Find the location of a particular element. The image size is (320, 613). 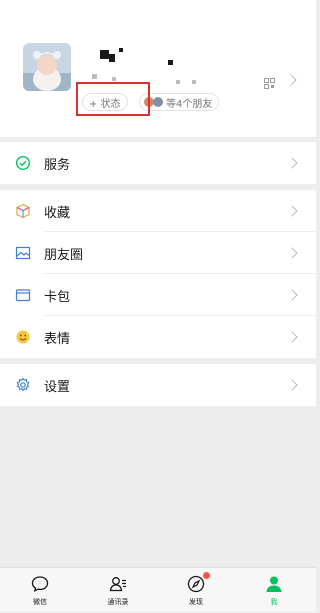

menu-item-stickers: 表情 is located at coordinates (158, 337).